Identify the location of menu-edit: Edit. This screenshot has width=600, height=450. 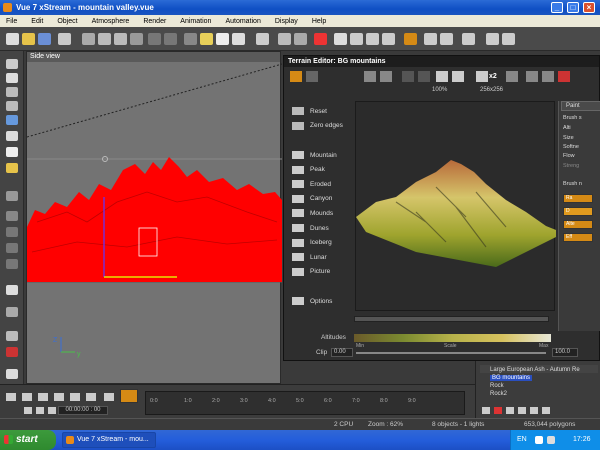
(37, 21).